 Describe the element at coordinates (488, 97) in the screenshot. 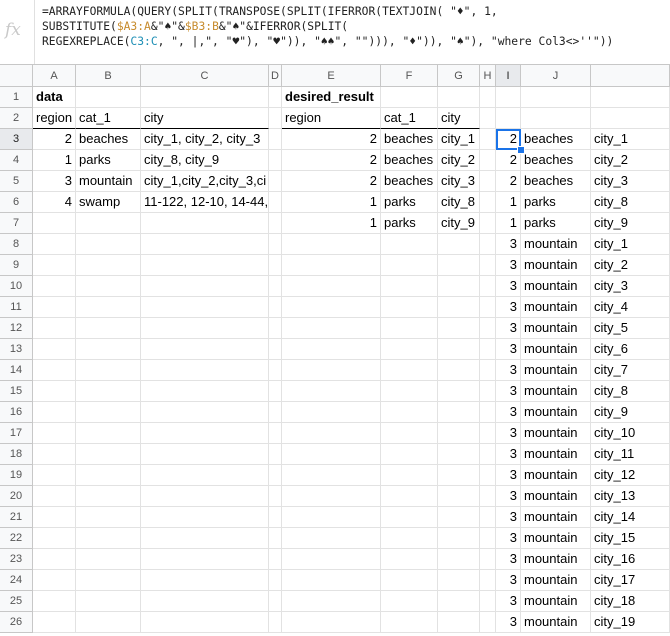

I see `cell-h1` at that location.